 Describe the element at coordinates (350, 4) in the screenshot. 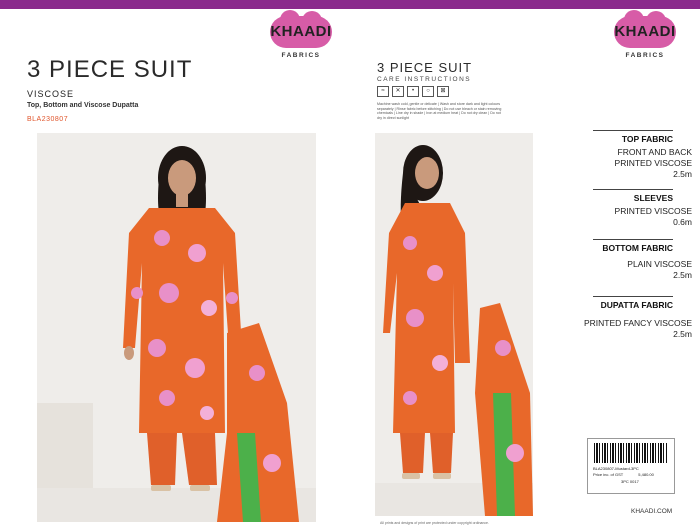

I see `top-banner` at that location.